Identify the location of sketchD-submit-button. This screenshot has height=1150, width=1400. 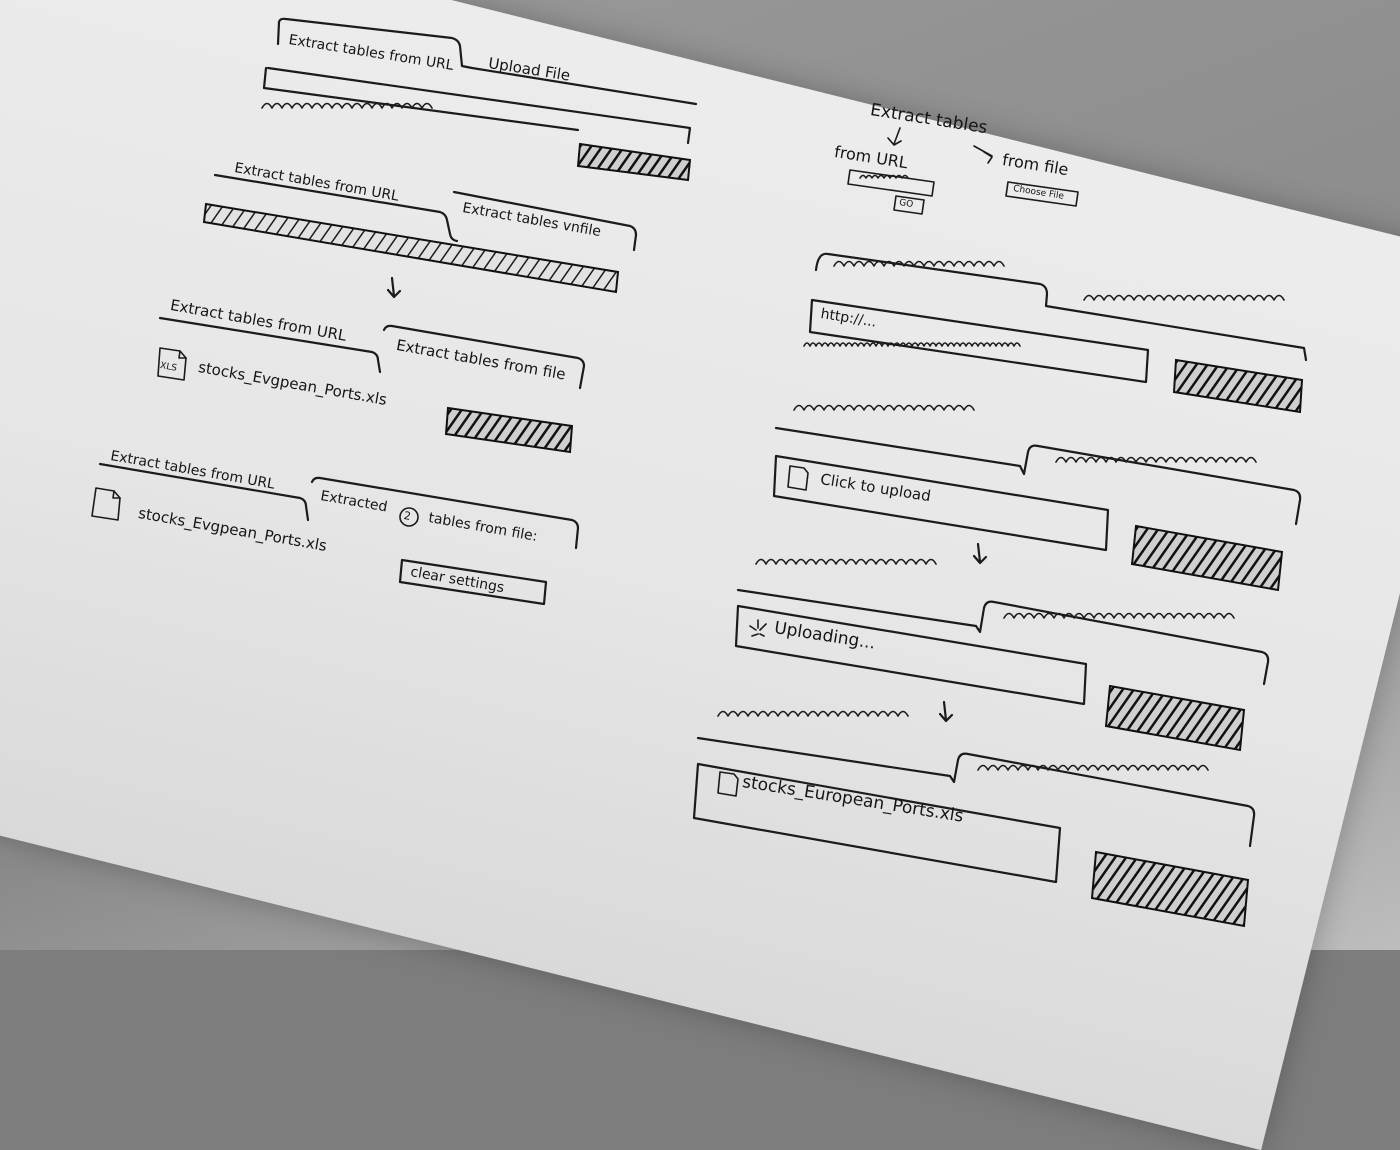
(1170, 889).